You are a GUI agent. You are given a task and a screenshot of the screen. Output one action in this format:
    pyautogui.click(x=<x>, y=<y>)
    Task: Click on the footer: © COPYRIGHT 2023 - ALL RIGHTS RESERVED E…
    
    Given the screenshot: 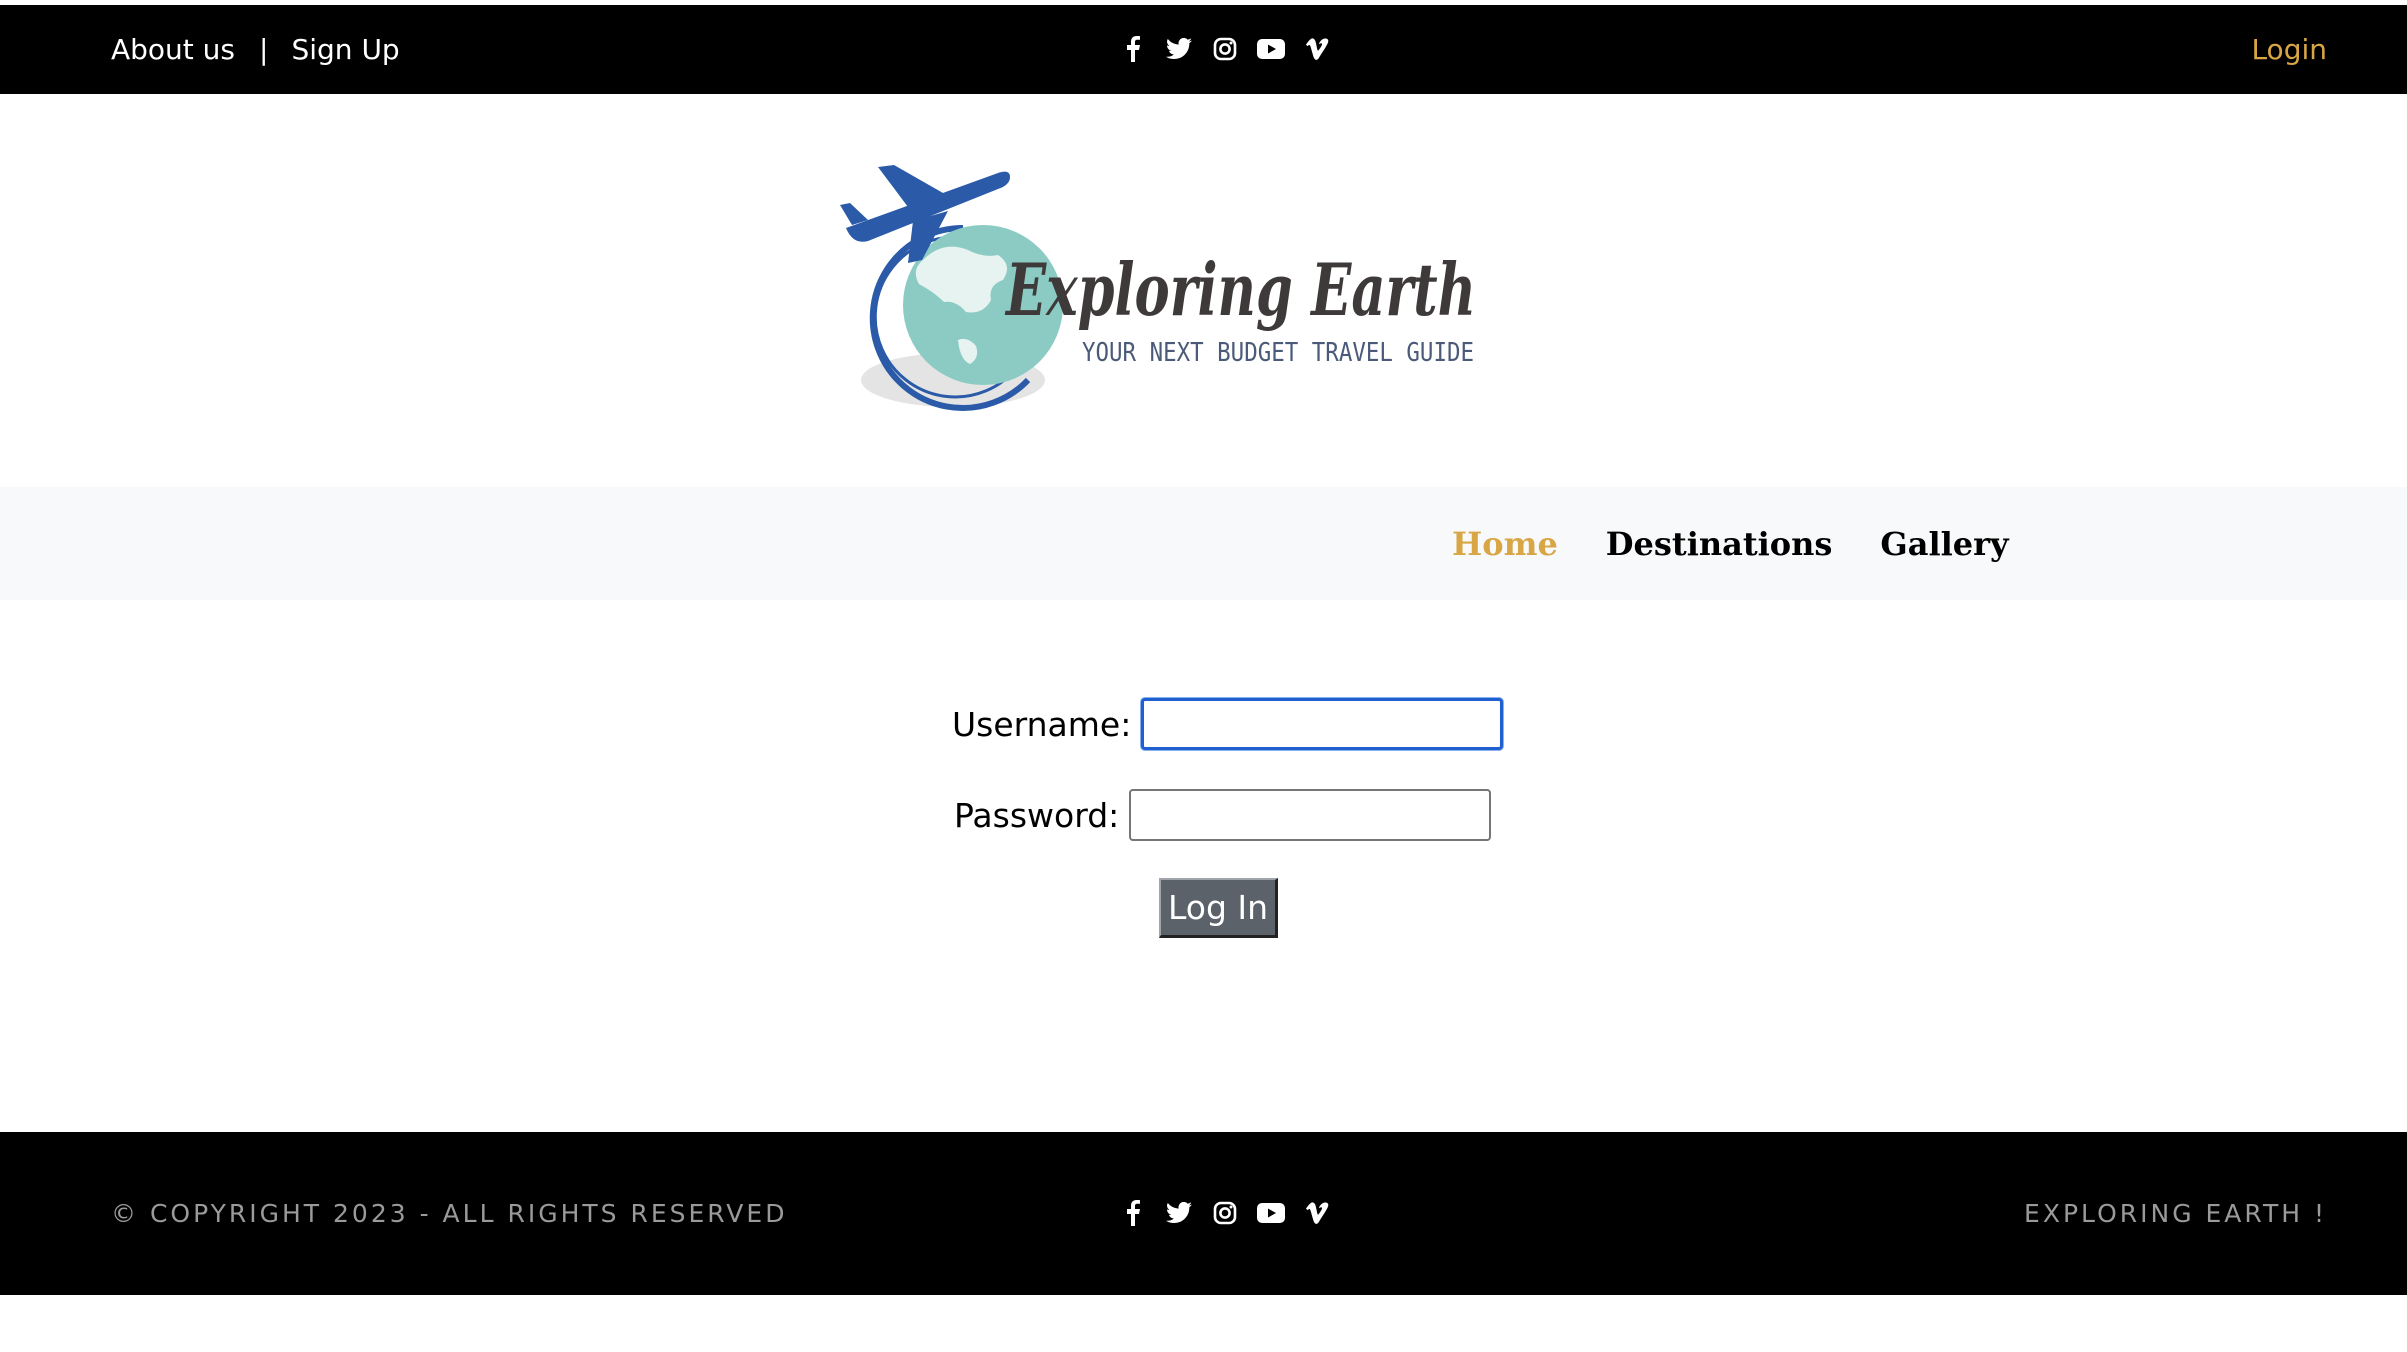 What is the action you would take?
    pyautogui.click(x=1203, y=1213)
    